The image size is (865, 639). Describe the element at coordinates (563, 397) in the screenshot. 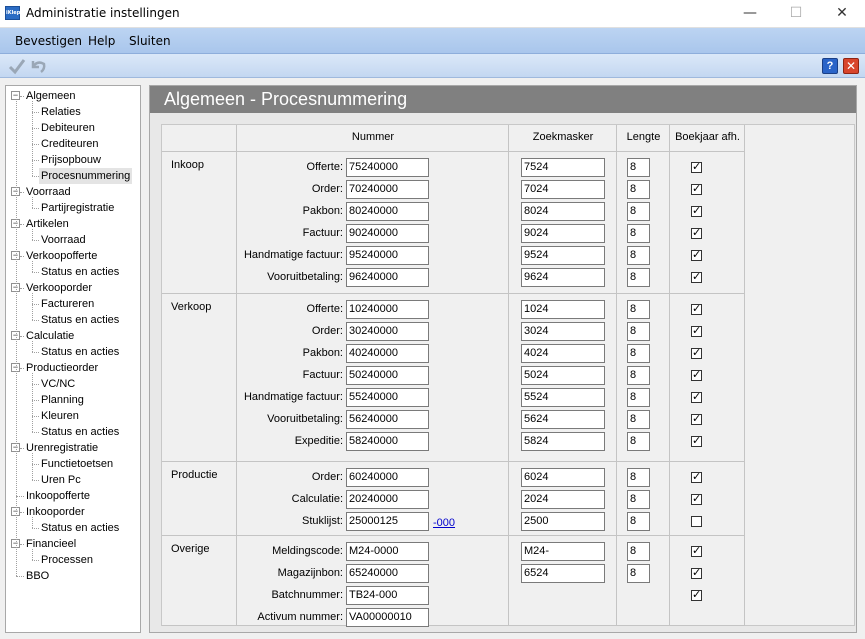

I see `zoekmasker-input: 5524` at that location.